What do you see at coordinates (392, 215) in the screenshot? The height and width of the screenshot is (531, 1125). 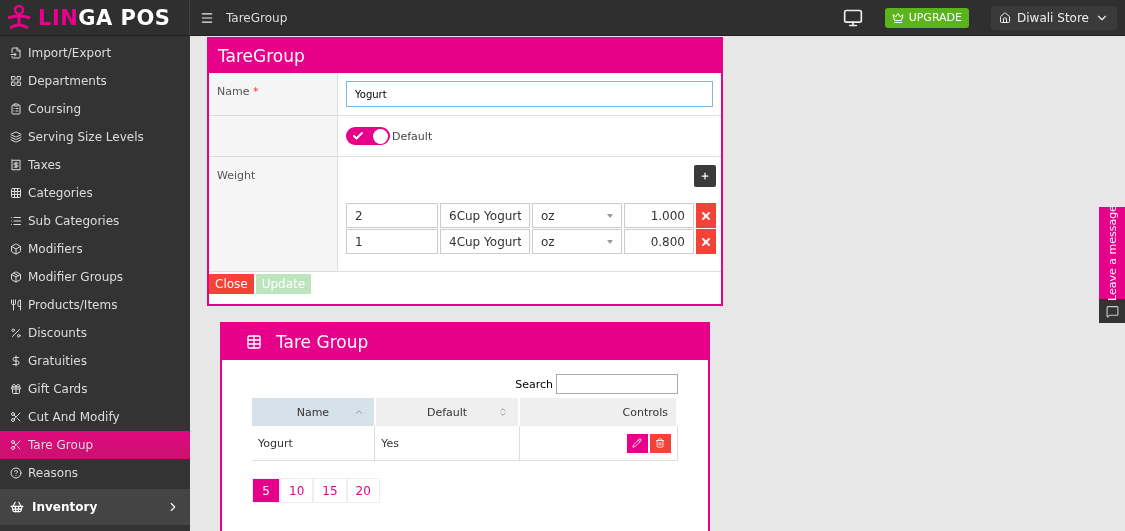 I see `quantity-field: 2` at bounding box center [392, 215].